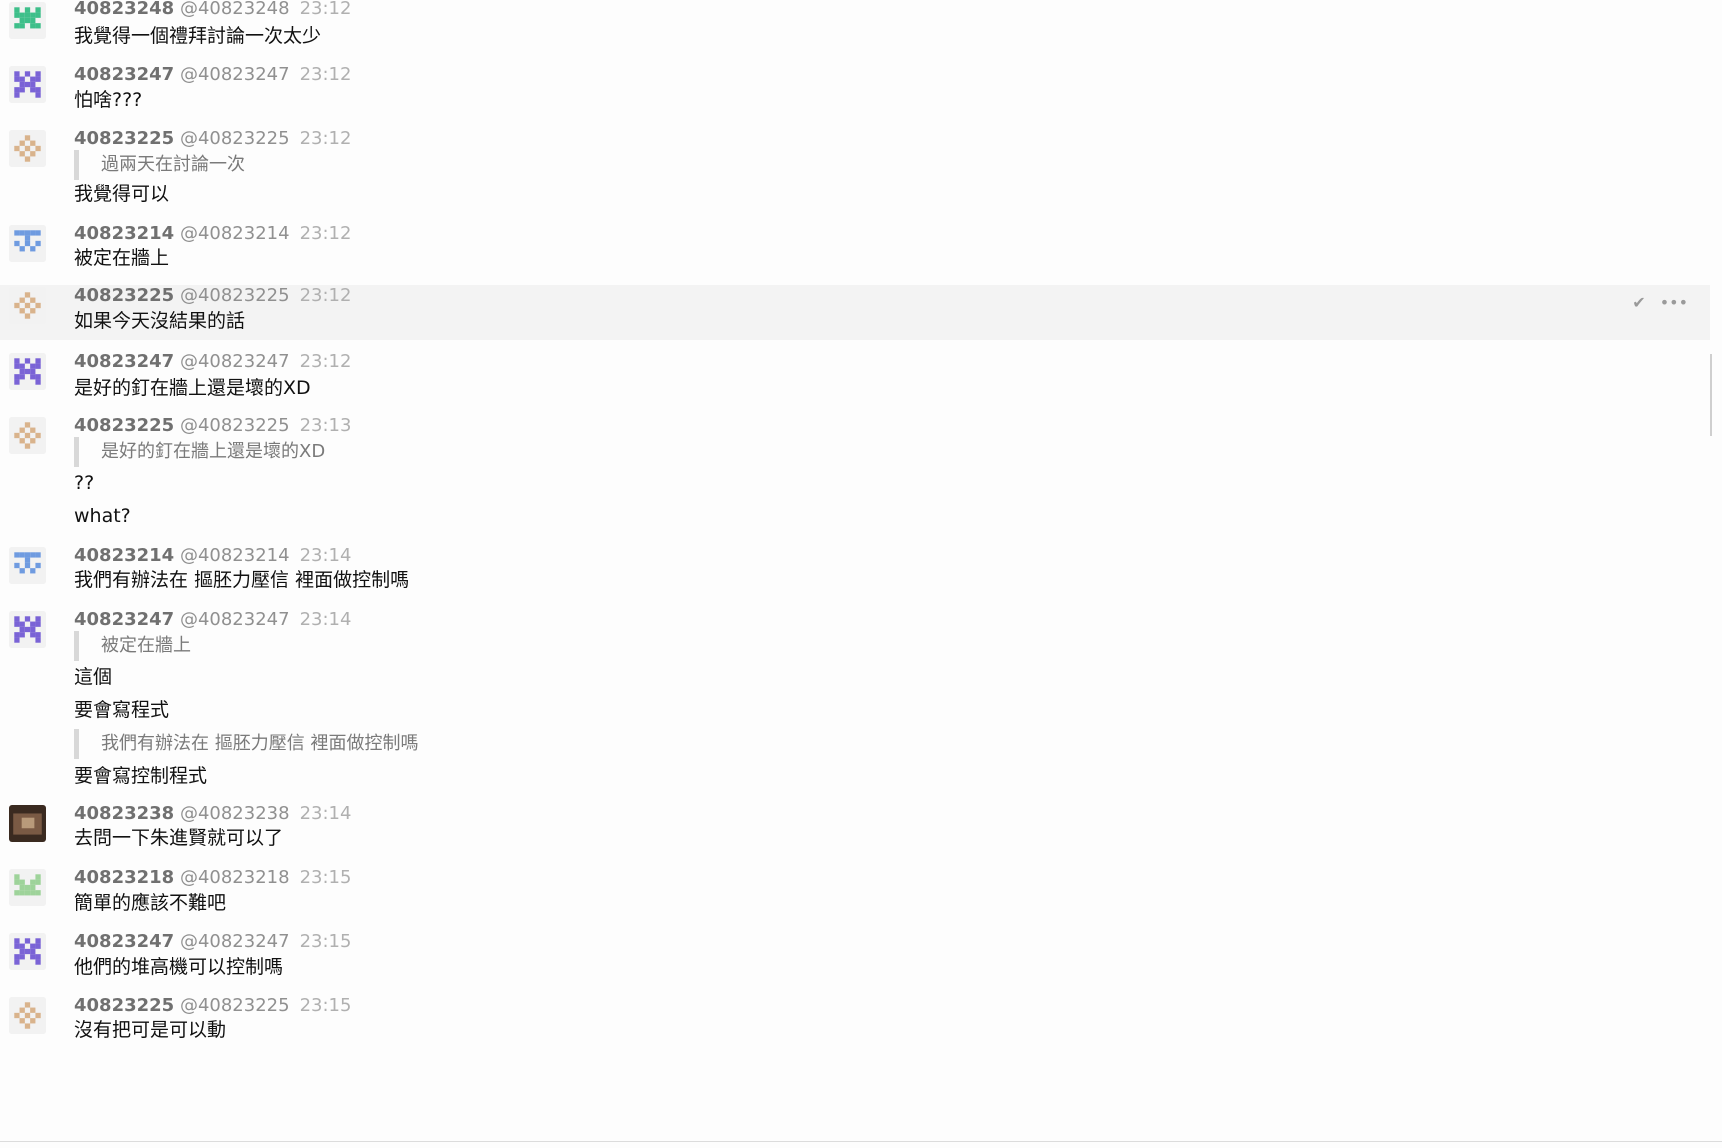 This screenshot has width=1722, height=1148. What do you see at coordinates (234, 877) in the screenshot?
I see `message-handle: @40823218` at bounding box center [234, 877].